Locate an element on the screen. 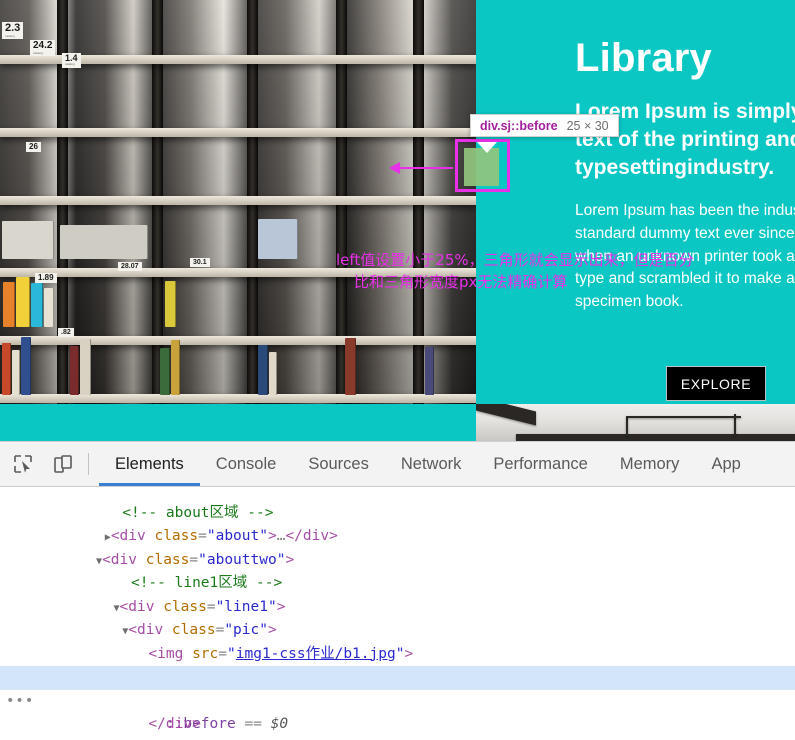 This screenshot has width=795, height=740. tree-line-pic: ▼<div class="pic"> is located at coordinates (397, 608).